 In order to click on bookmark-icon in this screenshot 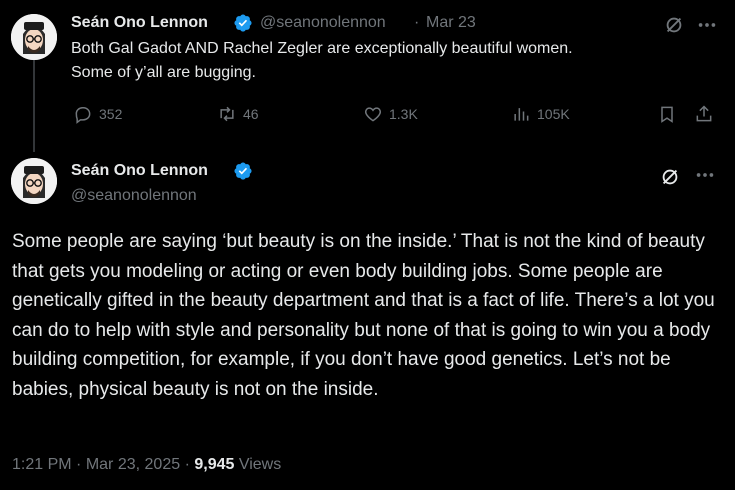, I will do `click(667, 114)`.